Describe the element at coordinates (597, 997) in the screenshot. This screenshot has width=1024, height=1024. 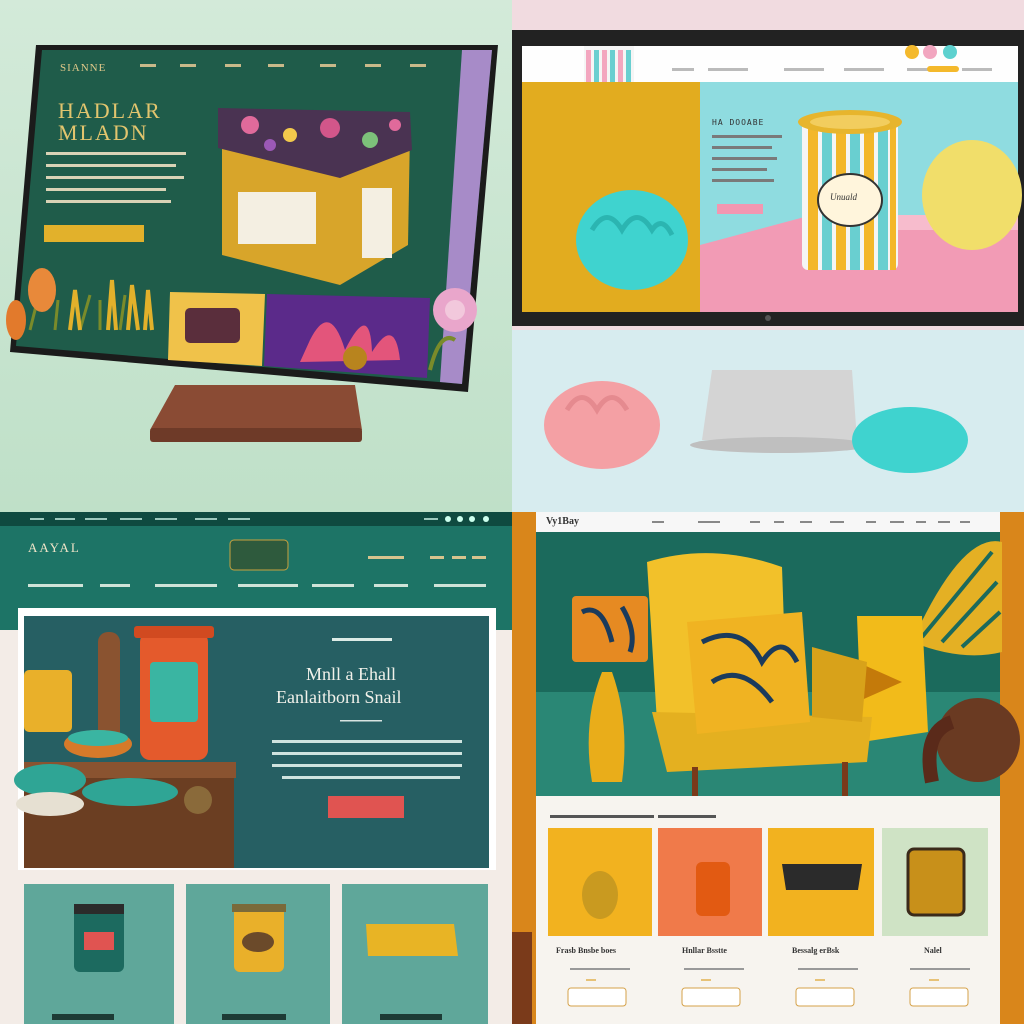
I see `product-1-button` at that location.